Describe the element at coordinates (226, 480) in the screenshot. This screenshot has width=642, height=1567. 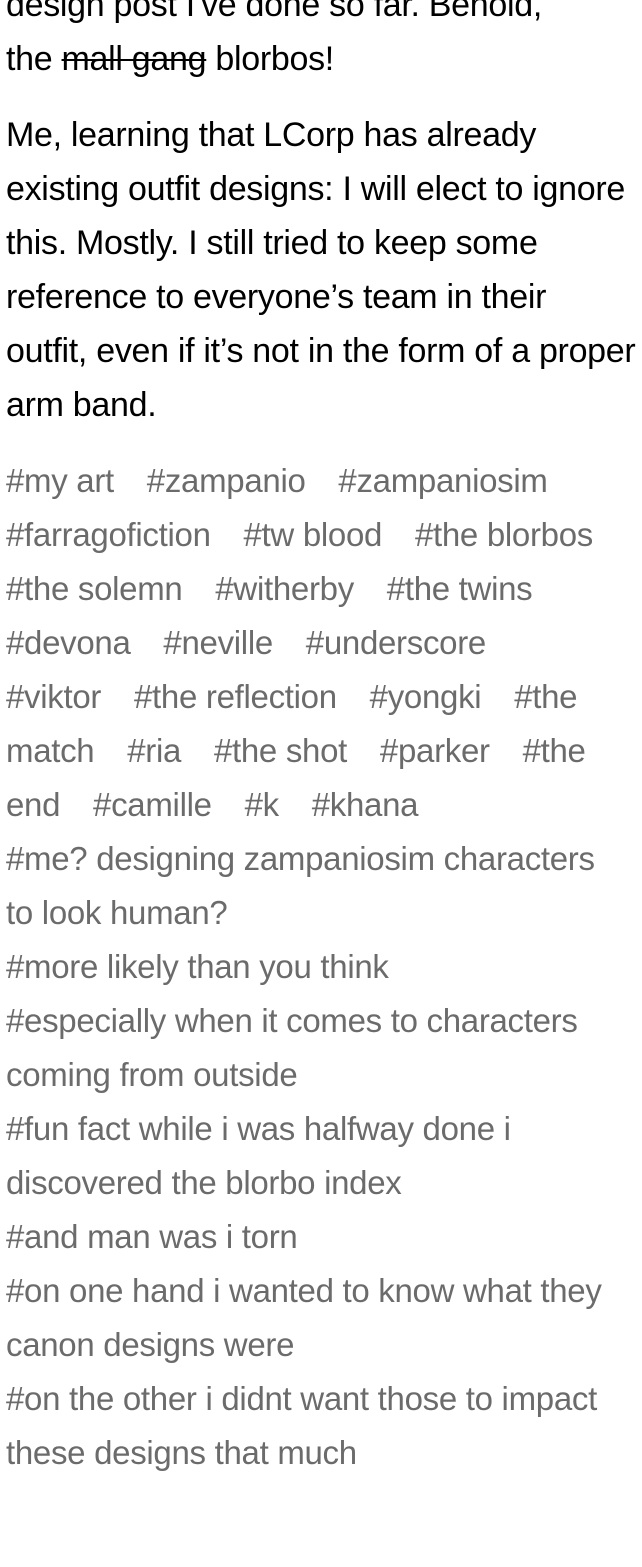
I see `tag-link: #zampanio` at that location.